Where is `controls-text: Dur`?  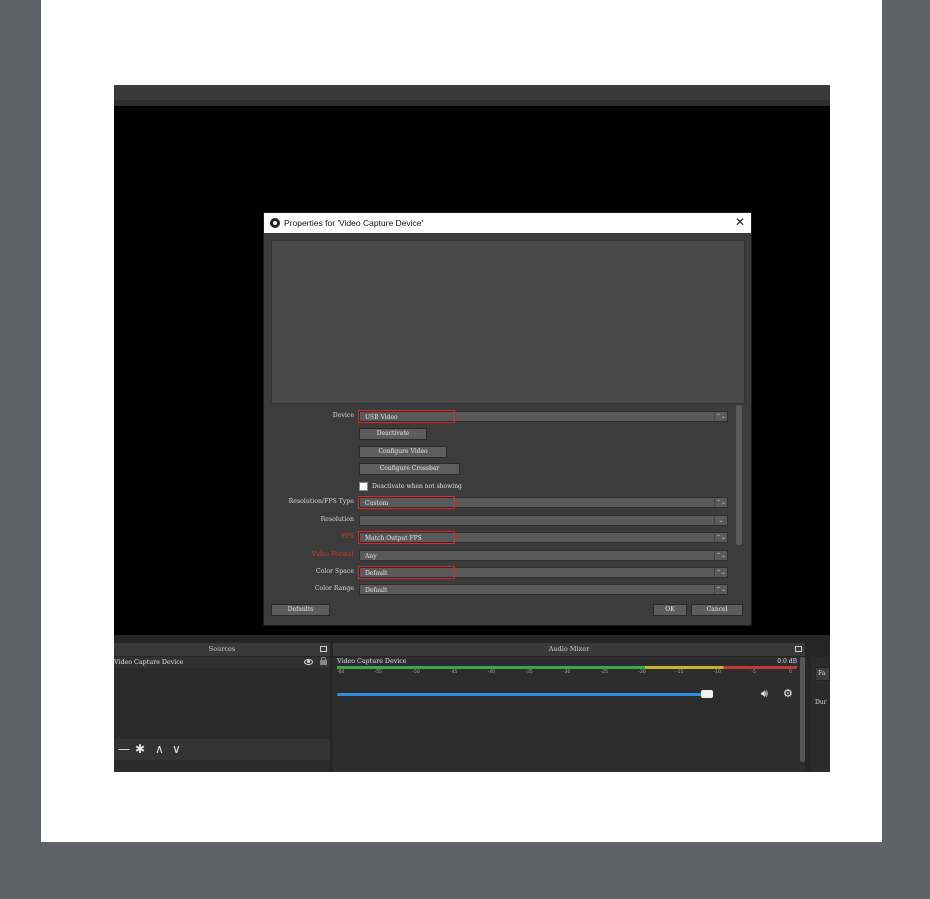
controls-text: Dur is located at coordinates (821, 702).